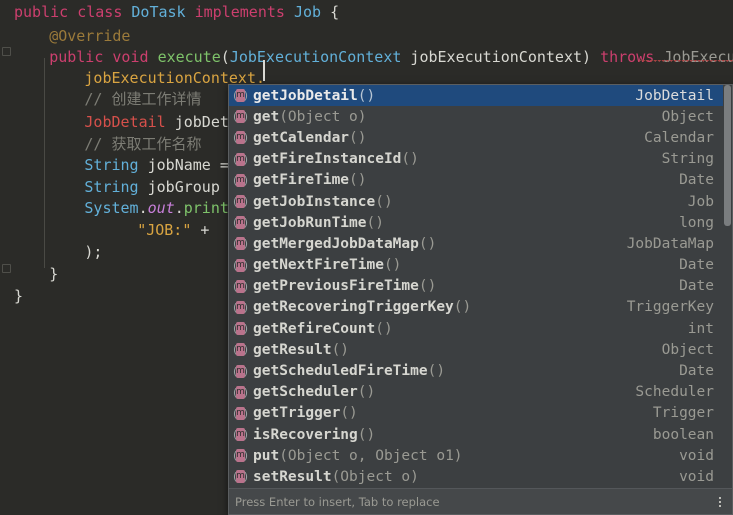 The height and width of the screenshot is (515, 733). What do you see at coordinates (480, 137) in the screenshot?
I see `completion-item: (m) getCalendar() Calendar` at bounding box center [480, 137].